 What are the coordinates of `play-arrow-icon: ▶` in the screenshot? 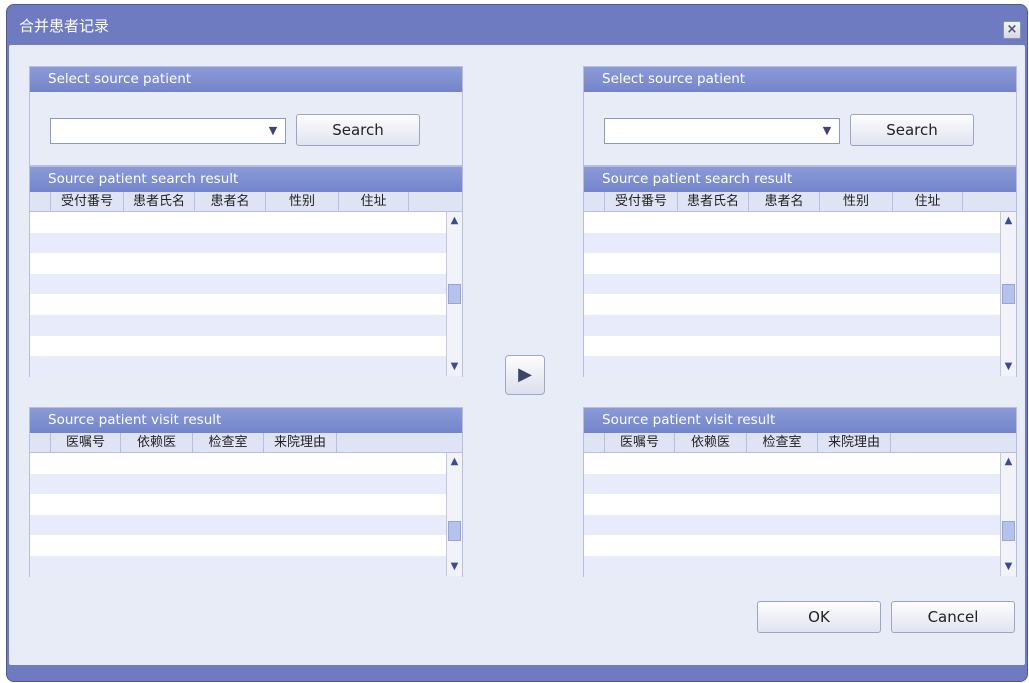 It's located at (525, 374).